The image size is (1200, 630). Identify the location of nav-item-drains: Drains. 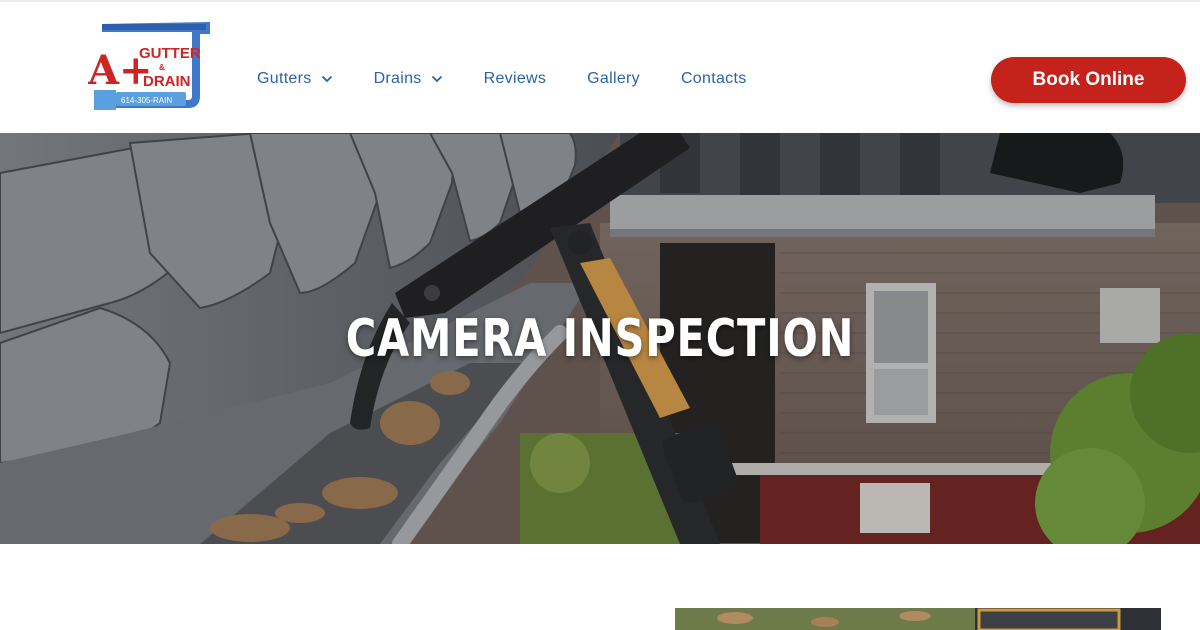
(408, 79).